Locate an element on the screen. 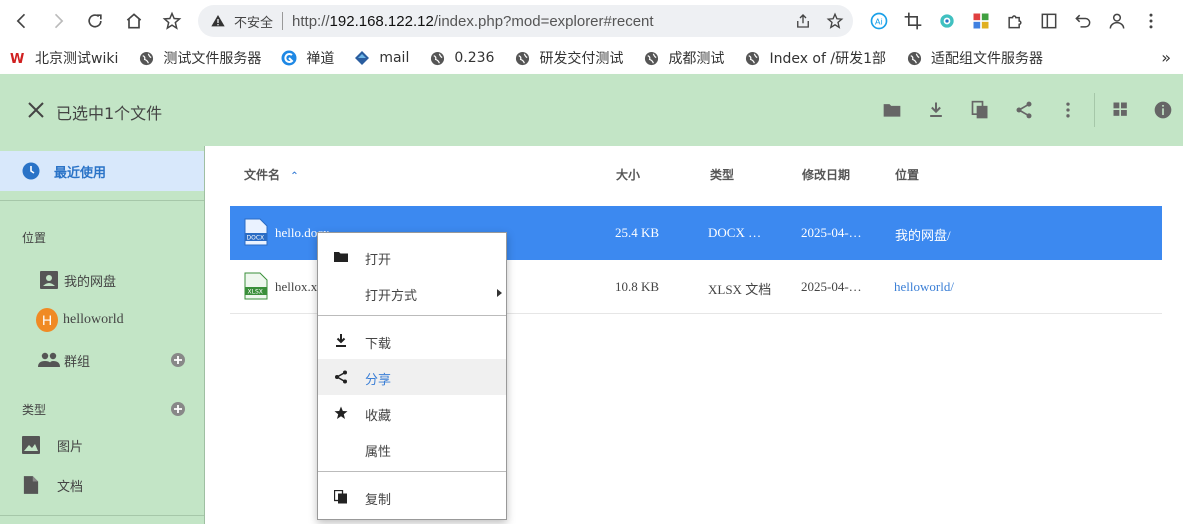 This screenshot has height=524, width=1183. sidebar-toggle-button is located at coordinates (1049, 21).